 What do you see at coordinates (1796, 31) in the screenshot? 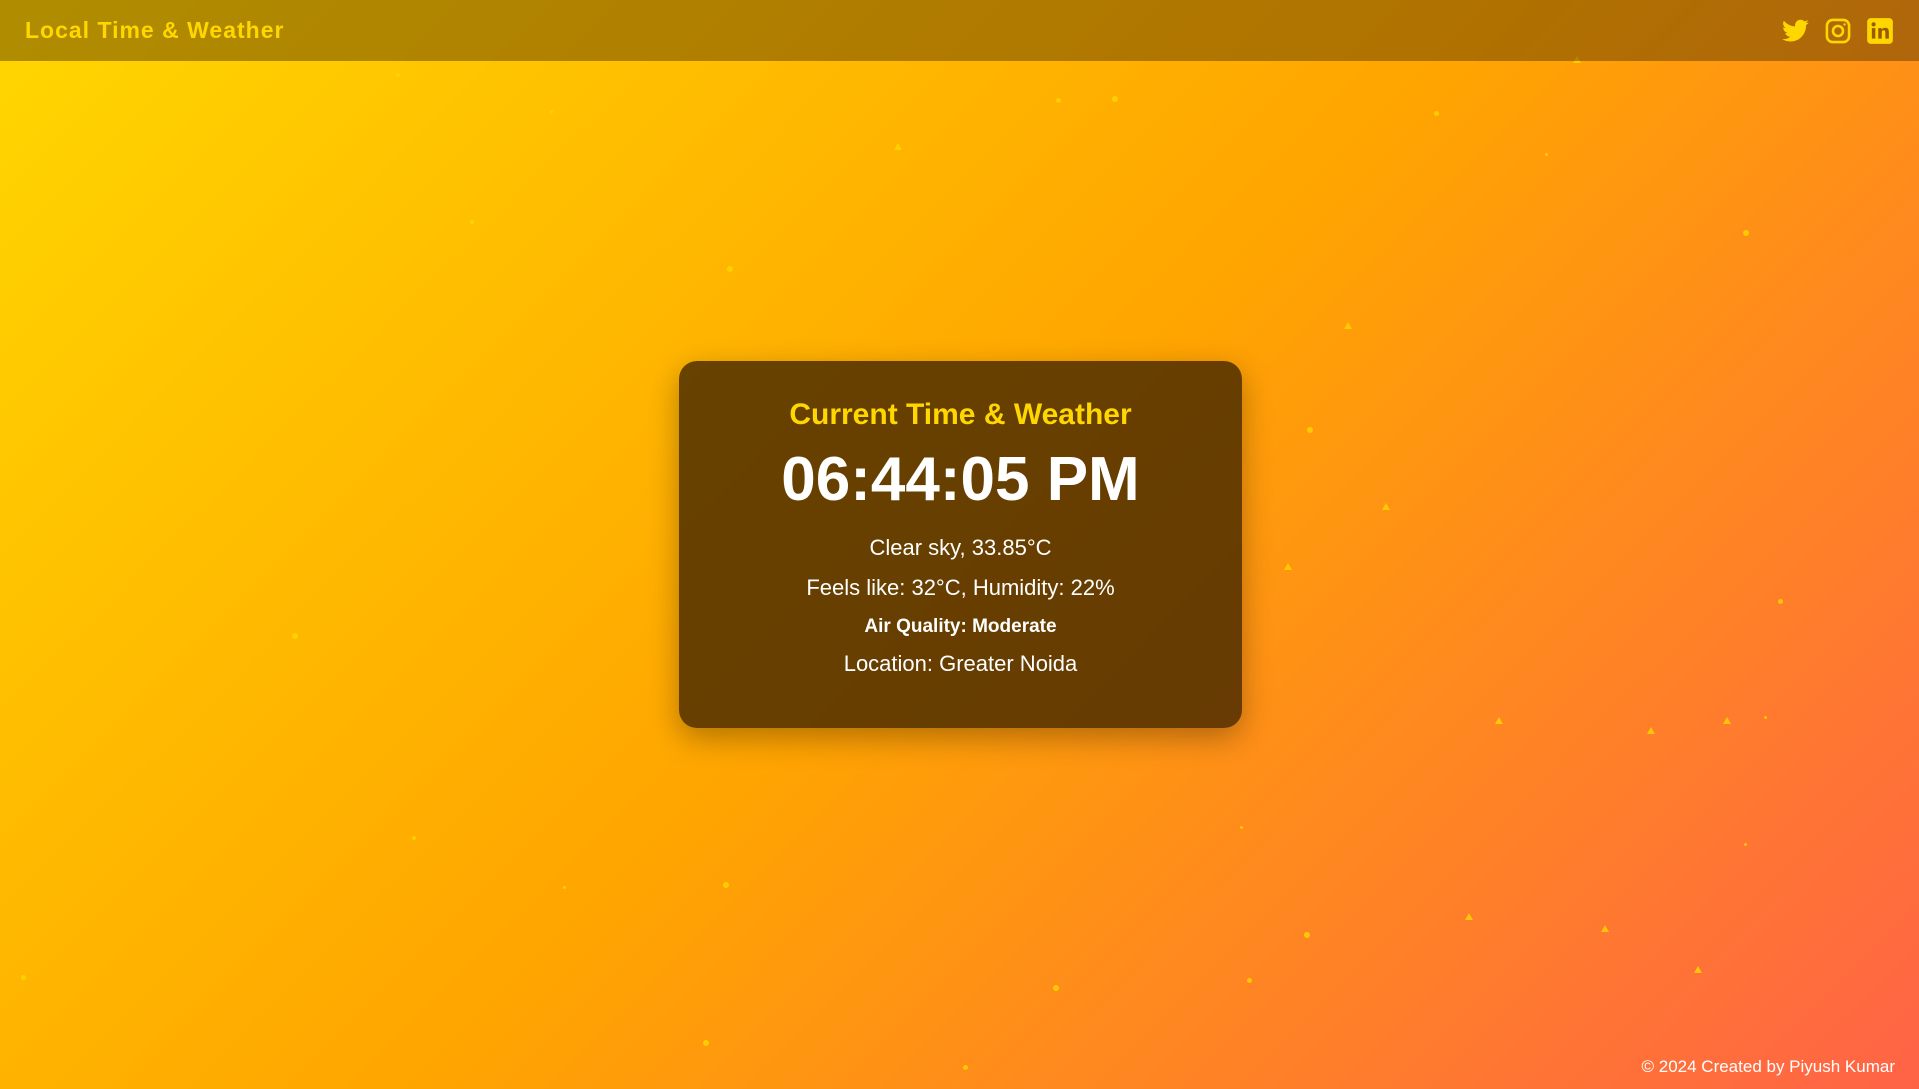
I see `twitter-icon` at bounding box center [1796, 31].